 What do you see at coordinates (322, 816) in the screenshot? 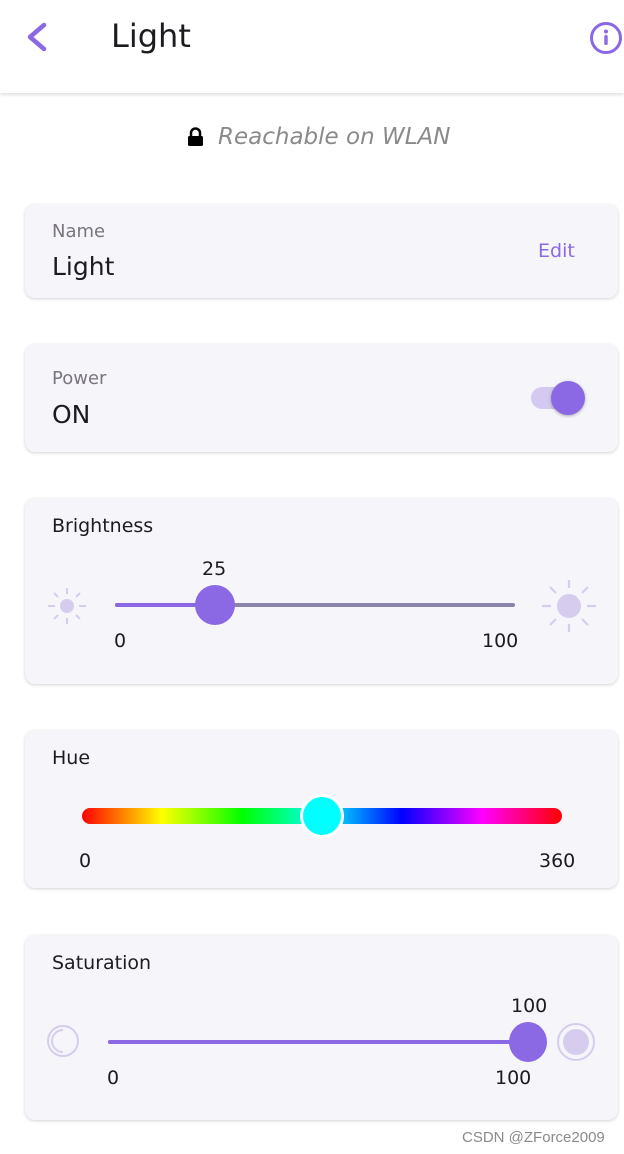
I see `hue-thumb` at bounding box center [322, 816].